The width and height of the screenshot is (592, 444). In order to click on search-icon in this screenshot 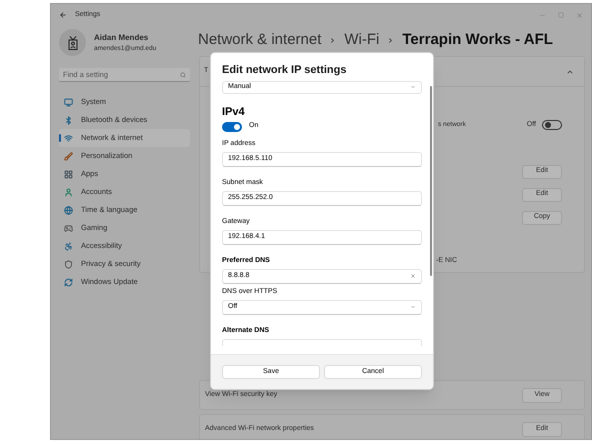, I will do `click(183, 75)`.